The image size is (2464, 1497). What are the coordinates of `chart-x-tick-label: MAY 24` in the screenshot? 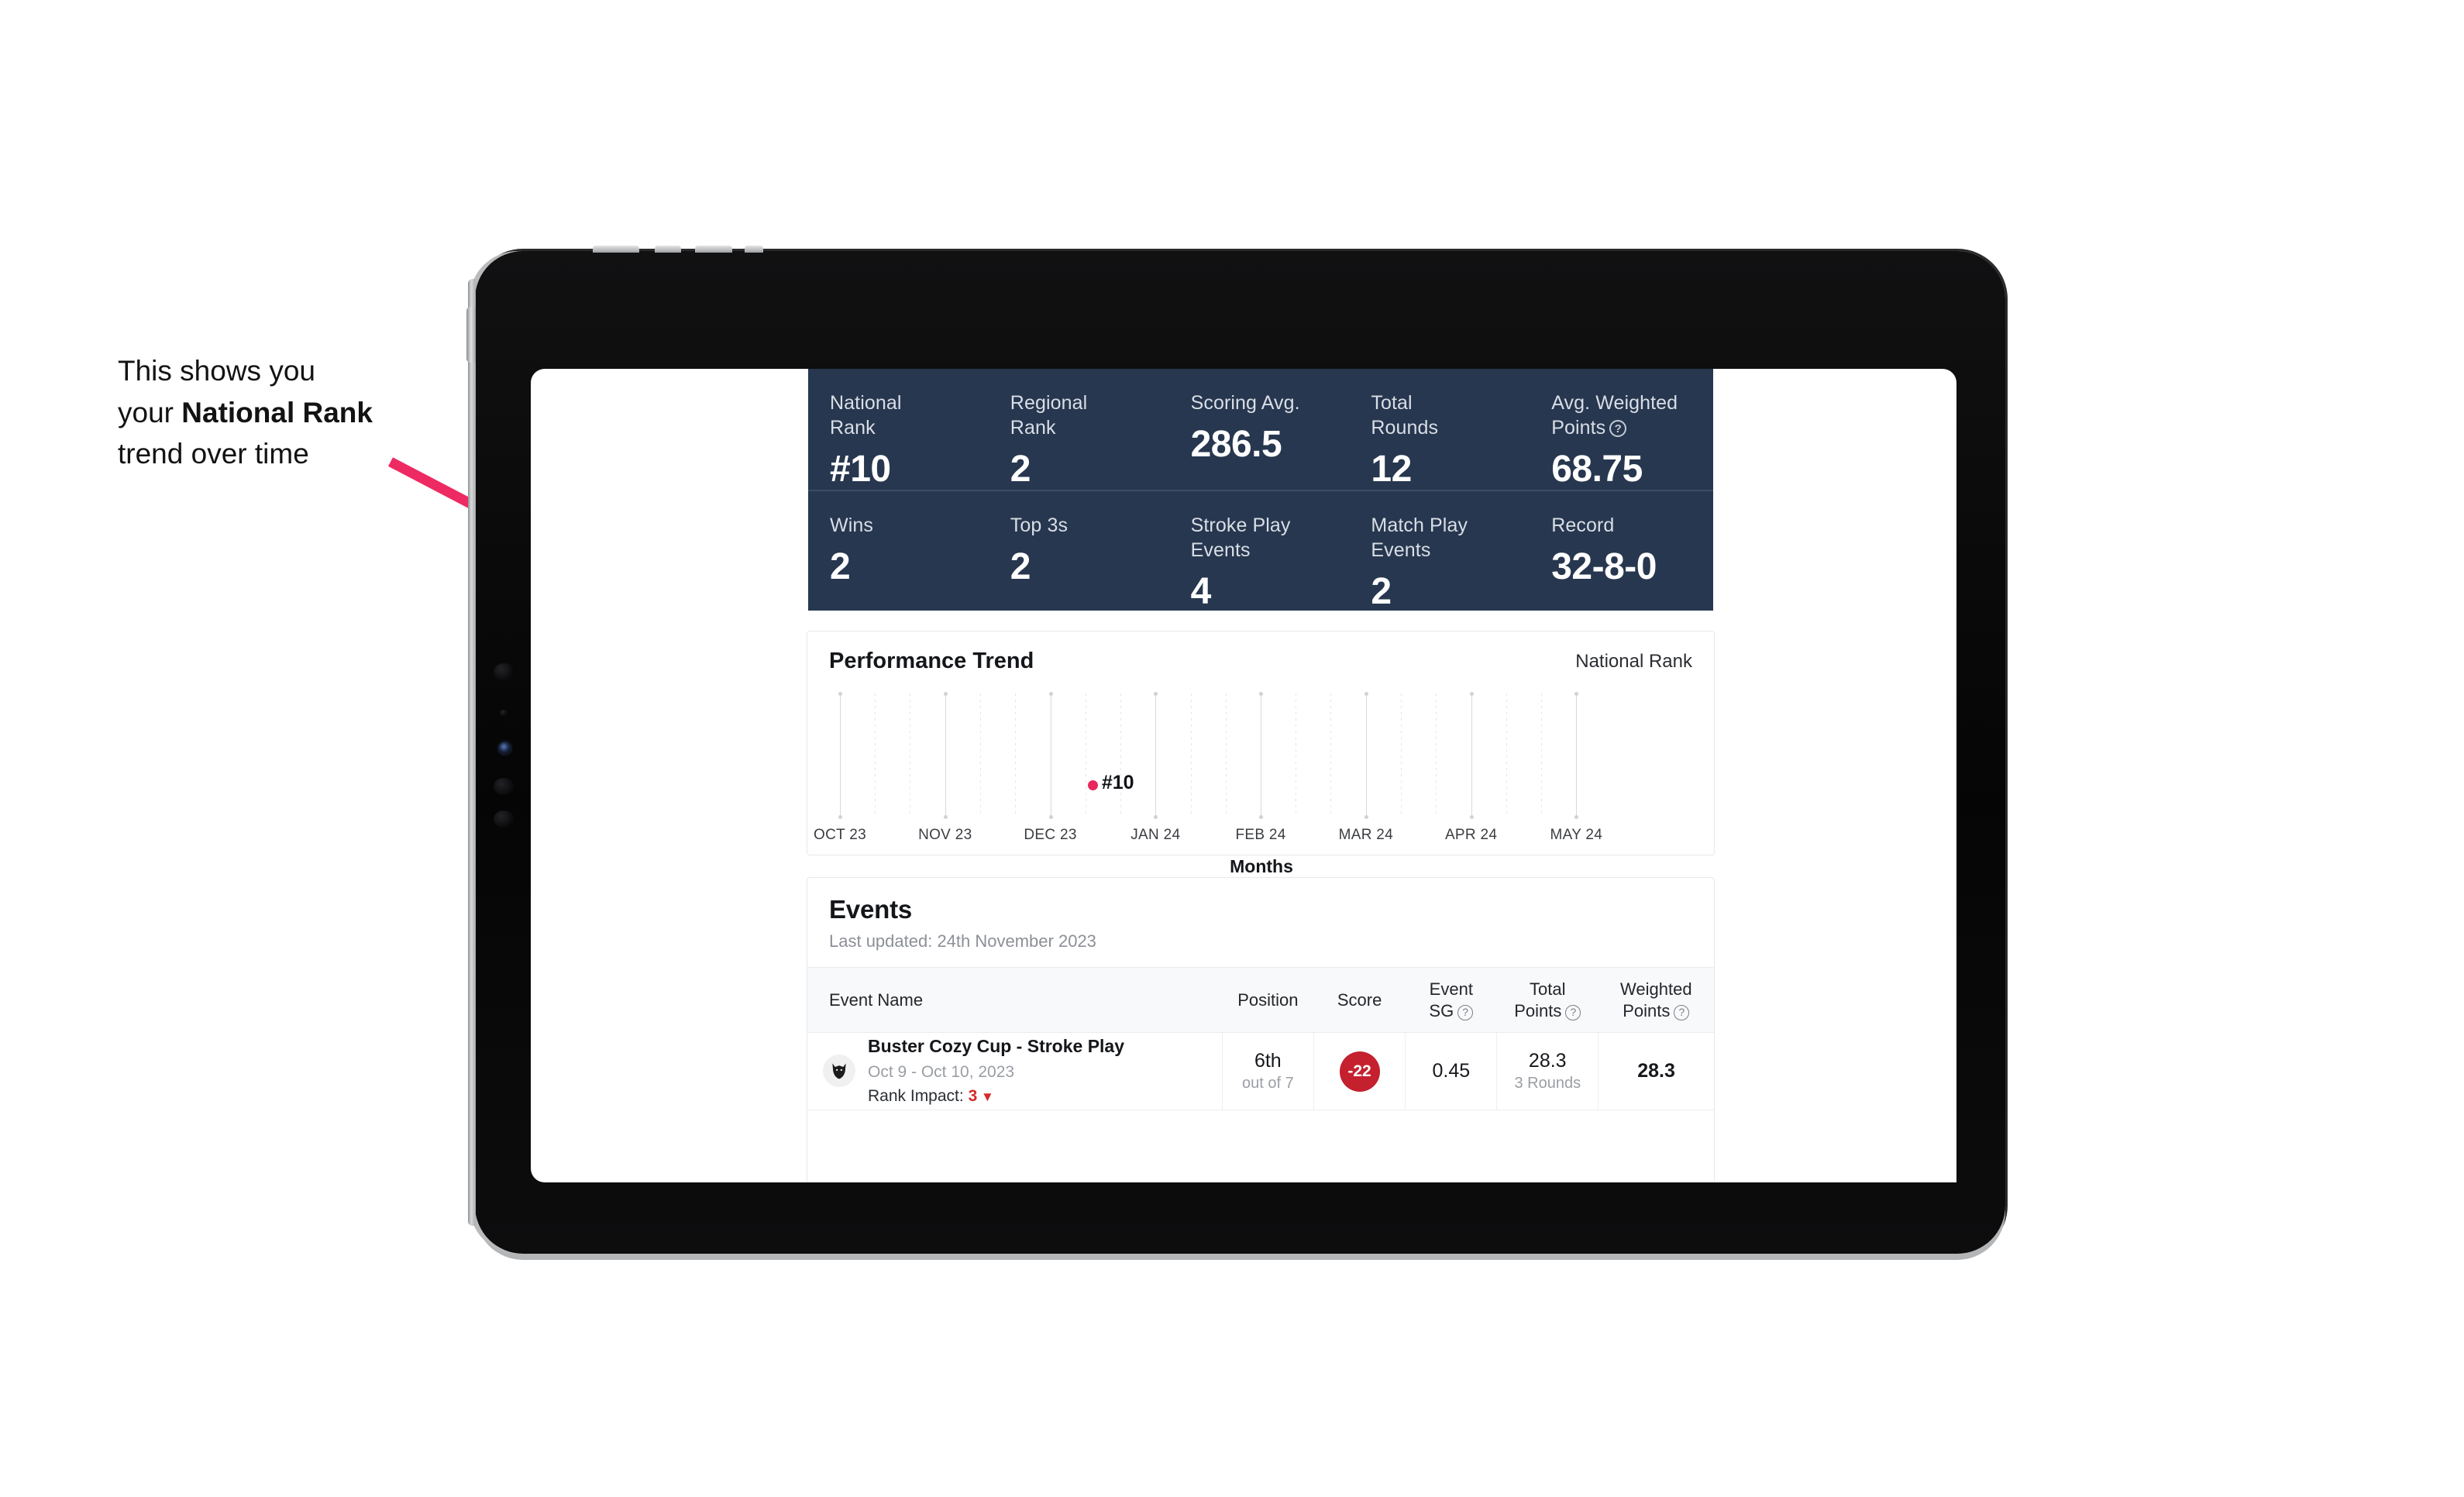 It's located at (1576, 835).